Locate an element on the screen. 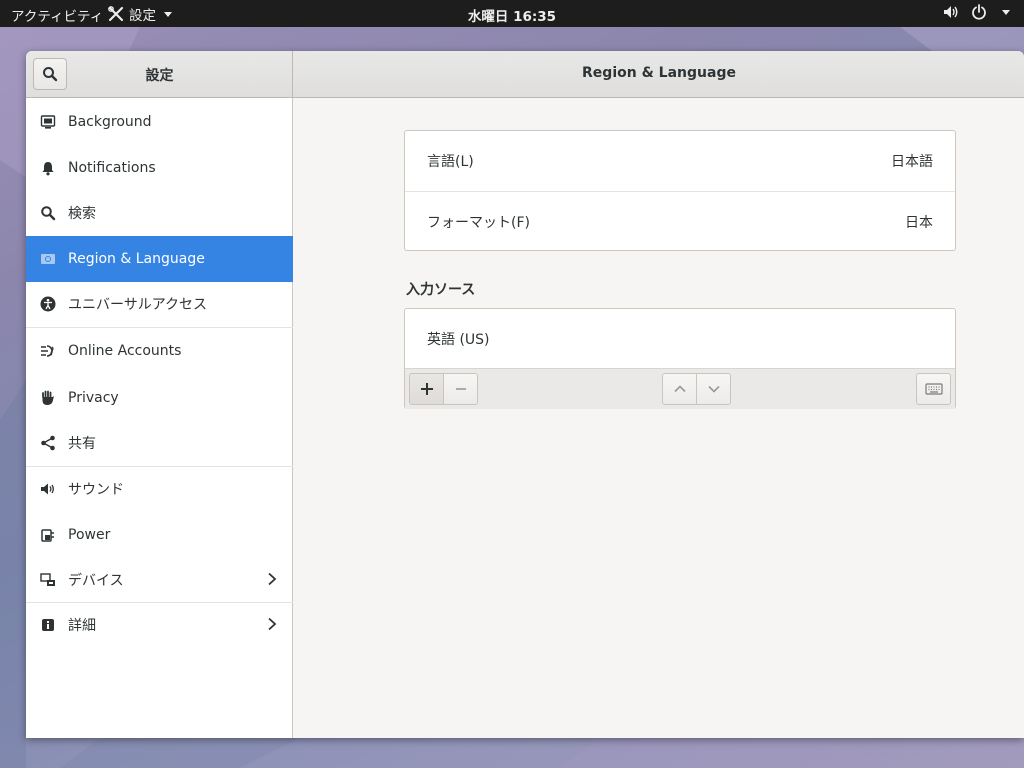  chevron-up-icon is located at coordinates (679, 389).